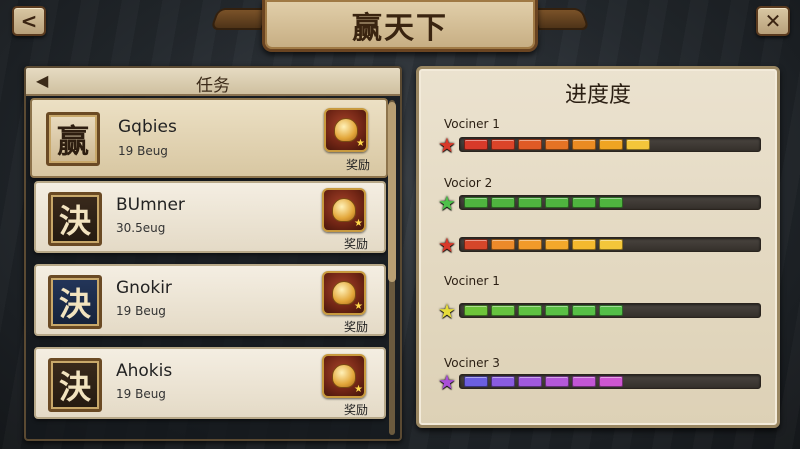  Describe the element at coordinates (472, 363) in the screenshot. I see `progress-label: Vociner 3` at that location.